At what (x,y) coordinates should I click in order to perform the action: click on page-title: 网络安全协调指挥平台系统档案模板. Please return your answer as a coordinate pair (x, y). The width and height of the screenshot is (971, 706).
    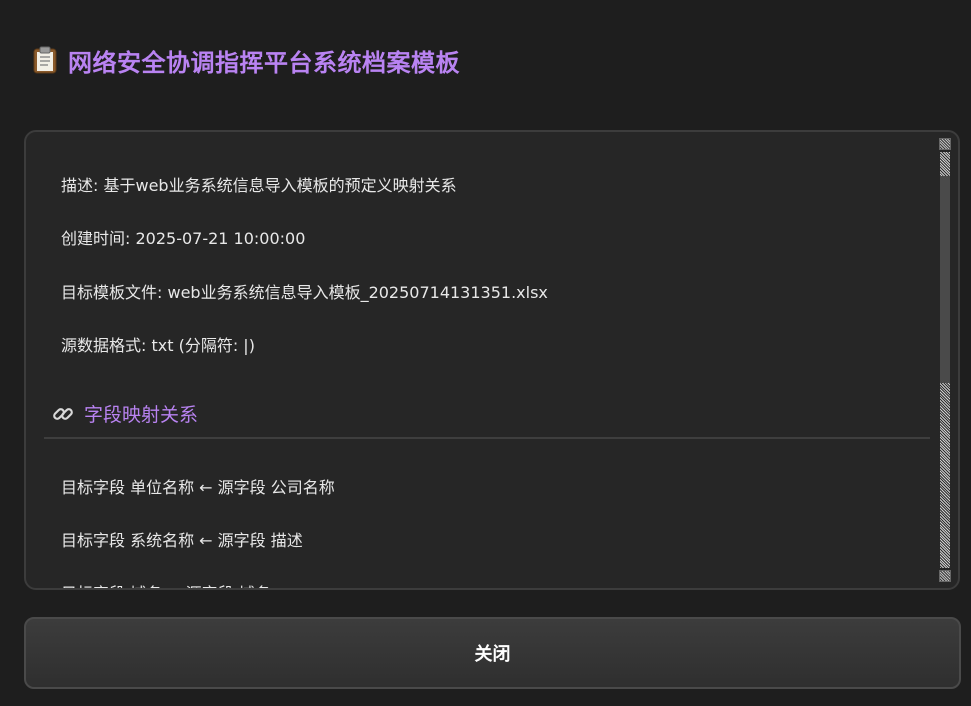
    Looking at the image, I should click on (264, 62).